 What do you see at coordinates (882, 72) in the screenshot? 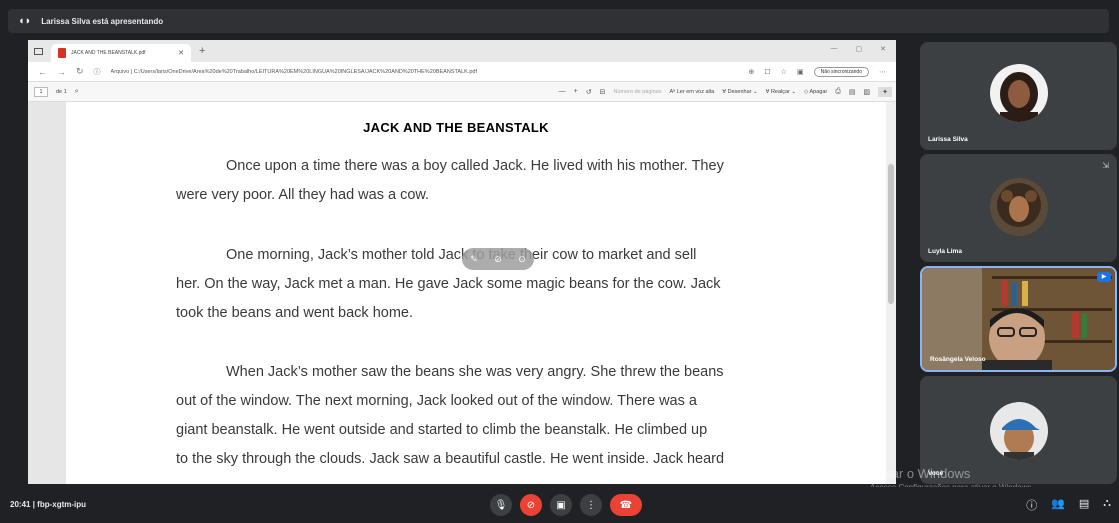
I see `more-options-icon: ⋯` at bounding box center [882, 72].